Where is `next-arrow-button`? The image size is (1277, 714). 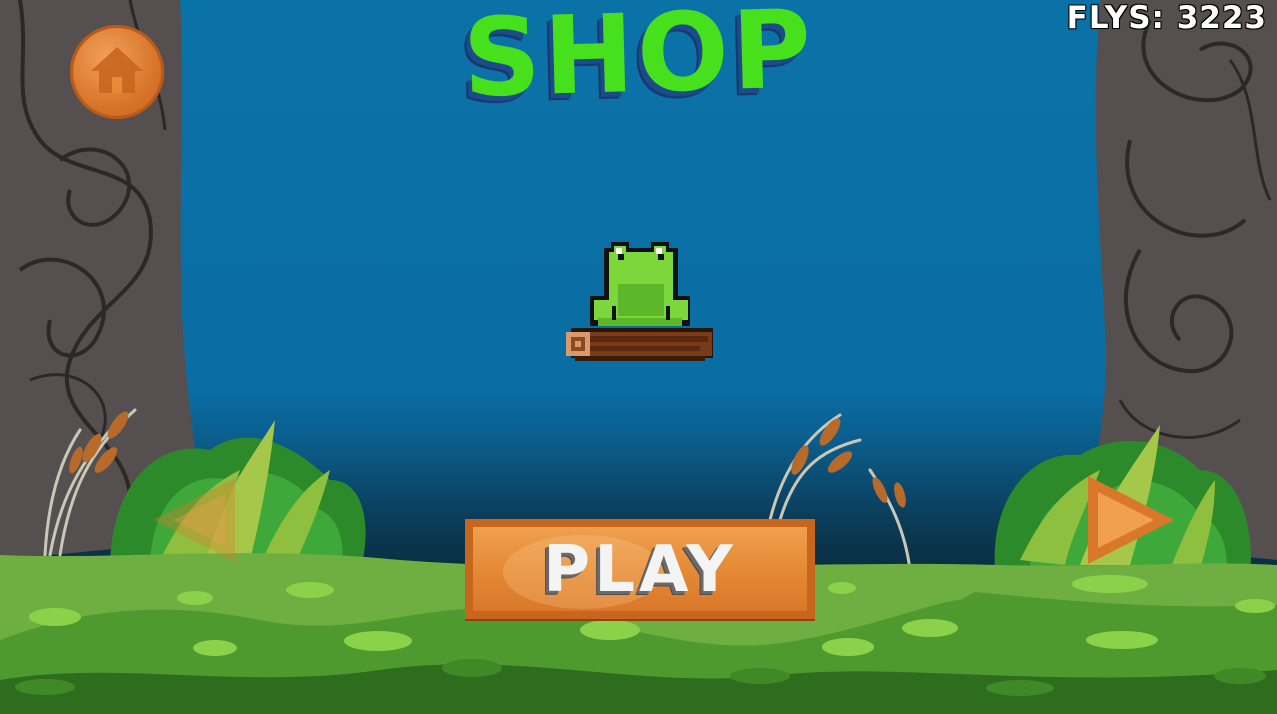
next-arrow-button is located at coordinates (1132, 520).